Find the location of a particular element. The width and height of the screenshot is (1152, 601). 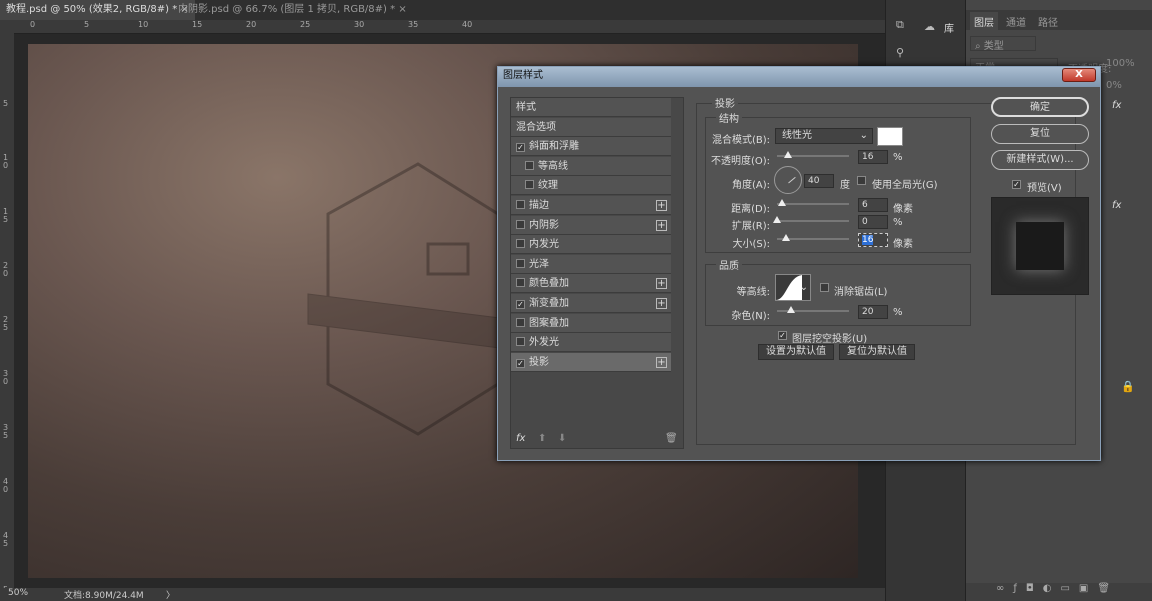

style-label: 投影 is located at coordinates (539, 362).